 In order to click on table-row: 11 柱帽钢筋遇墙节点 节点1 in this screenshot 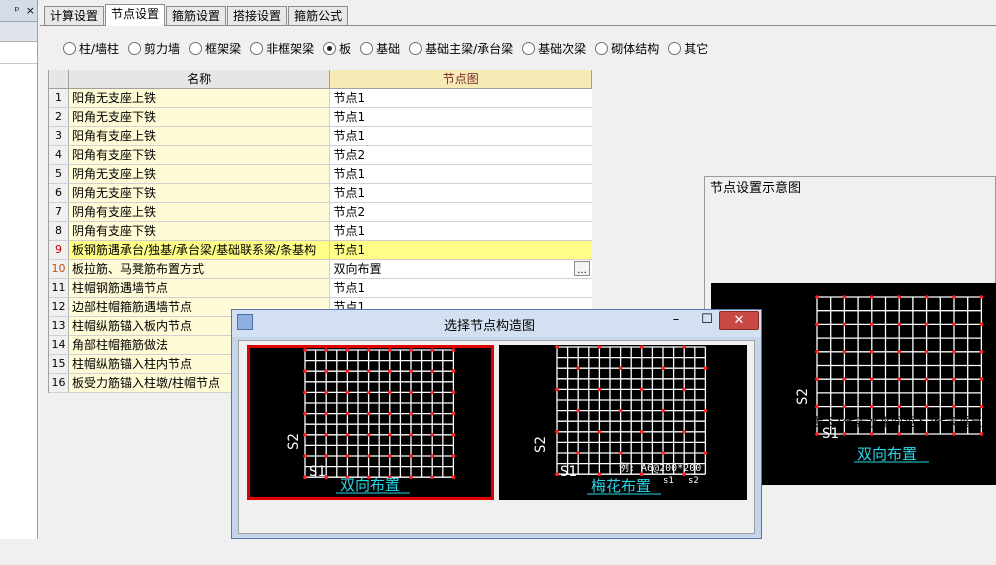, I will do `click(320, 288)`.